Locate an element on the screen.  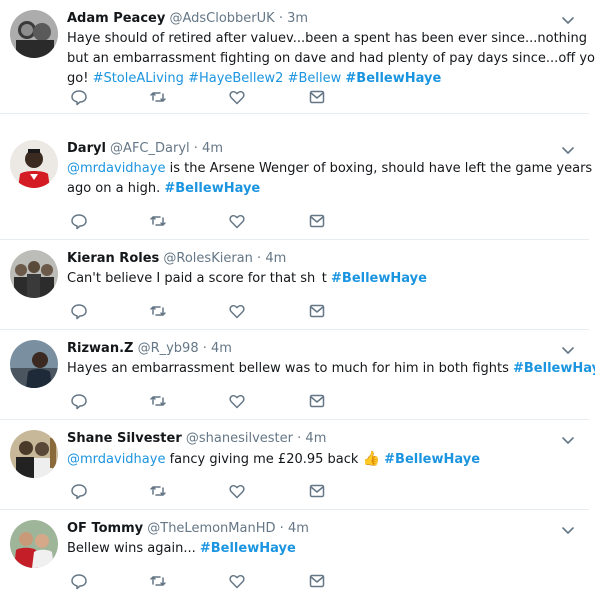
tweet-text: Bellew wins again... #BellewHaye is located at coordinates (323, 549).